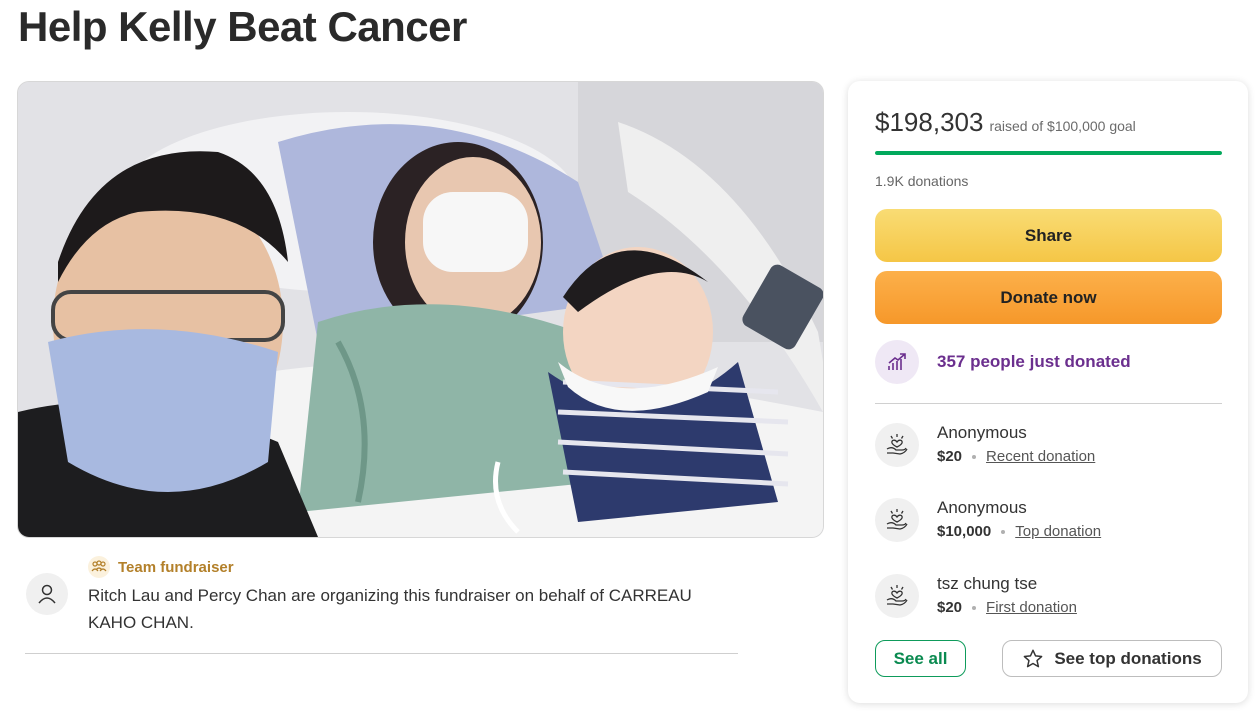 Image resolution: width=1256 pixels, height=713 pixels. I want to click on donor-name: tsz chung tse, so click(987, 583).